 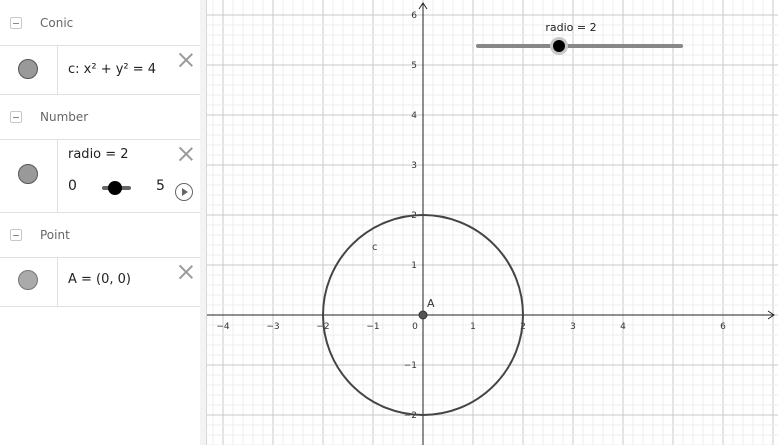 What do you see at coordinates (184, 192) in the screenshot?
I see `play-icon` at bounding box center [184, 192].